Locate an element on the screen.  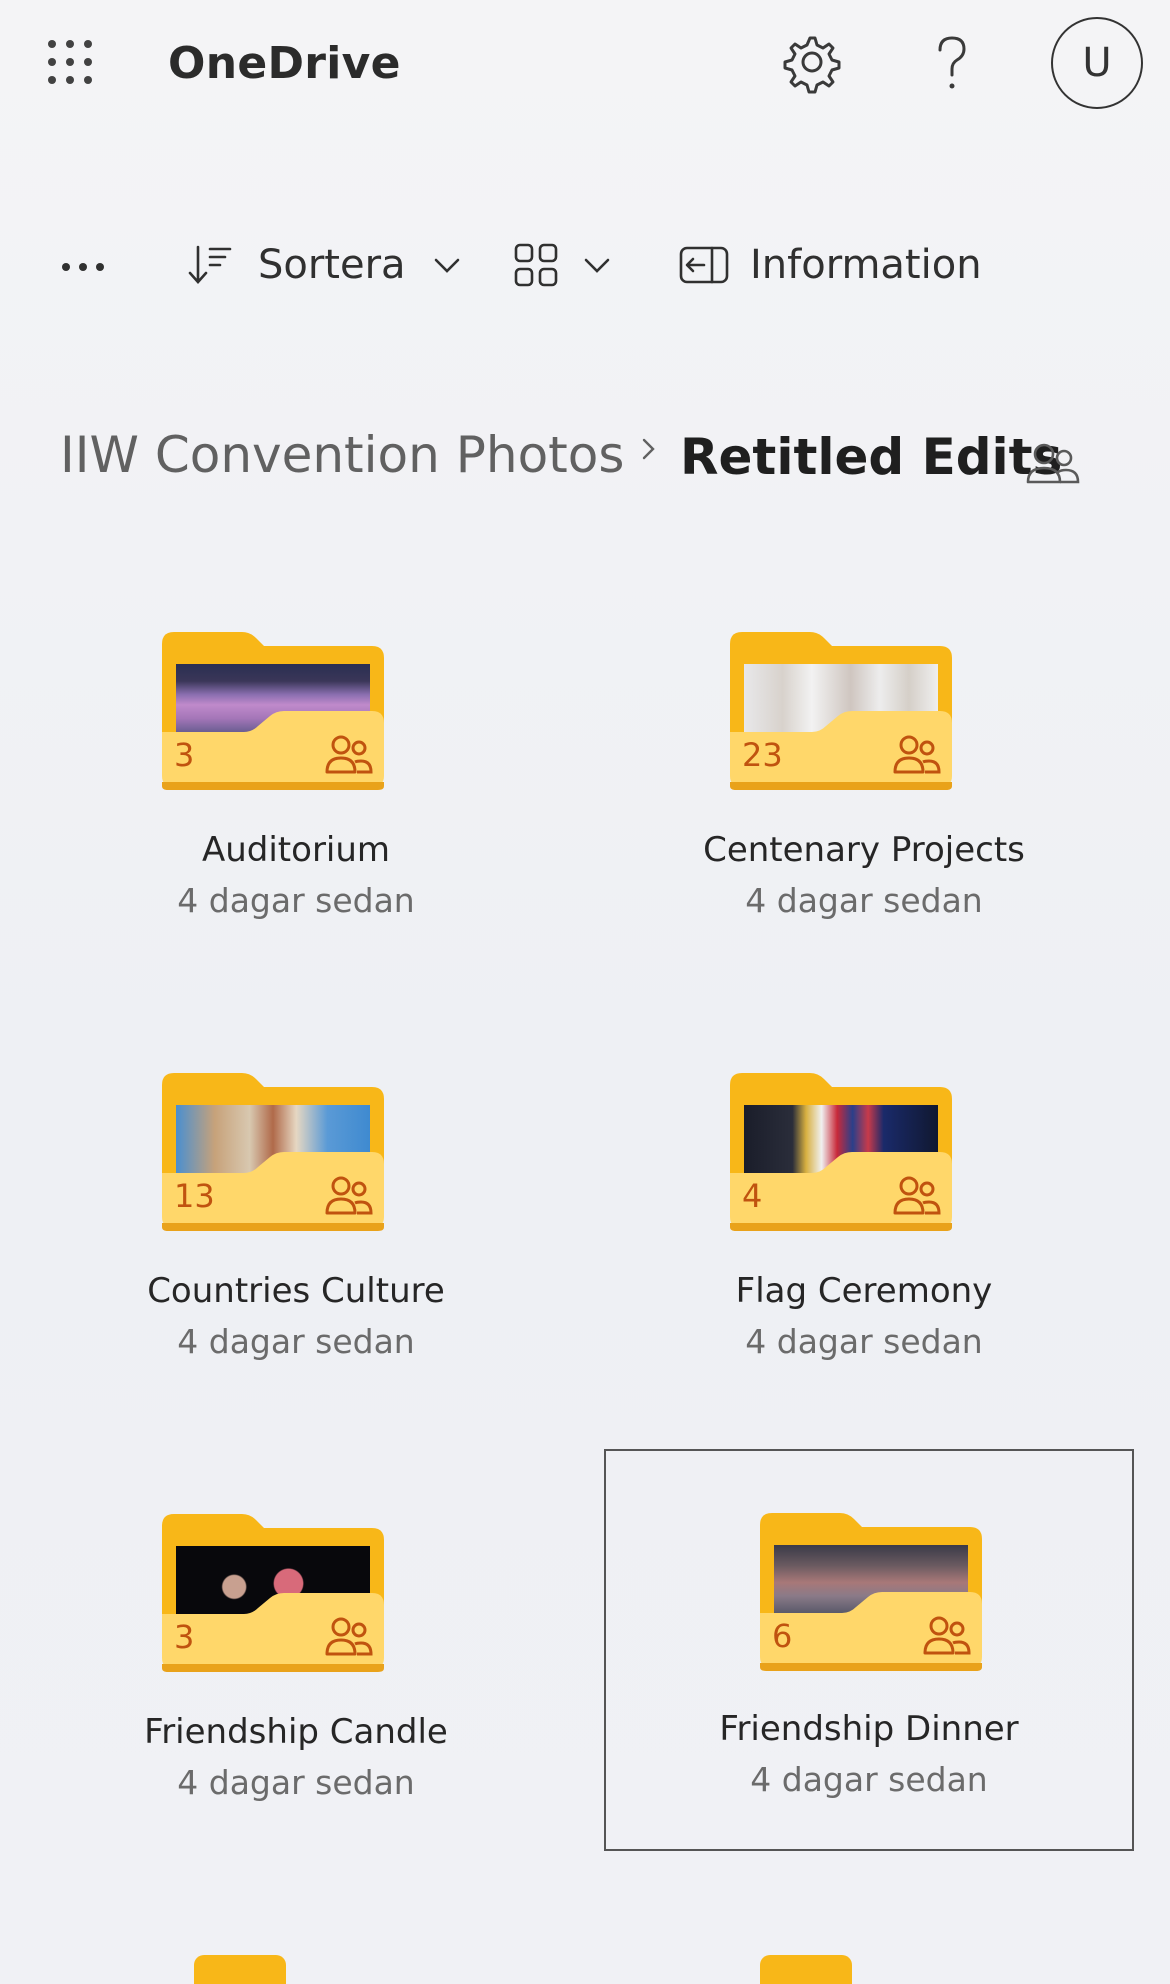
folder-name: Friendship Candle is located at coordinates (296, 1732).